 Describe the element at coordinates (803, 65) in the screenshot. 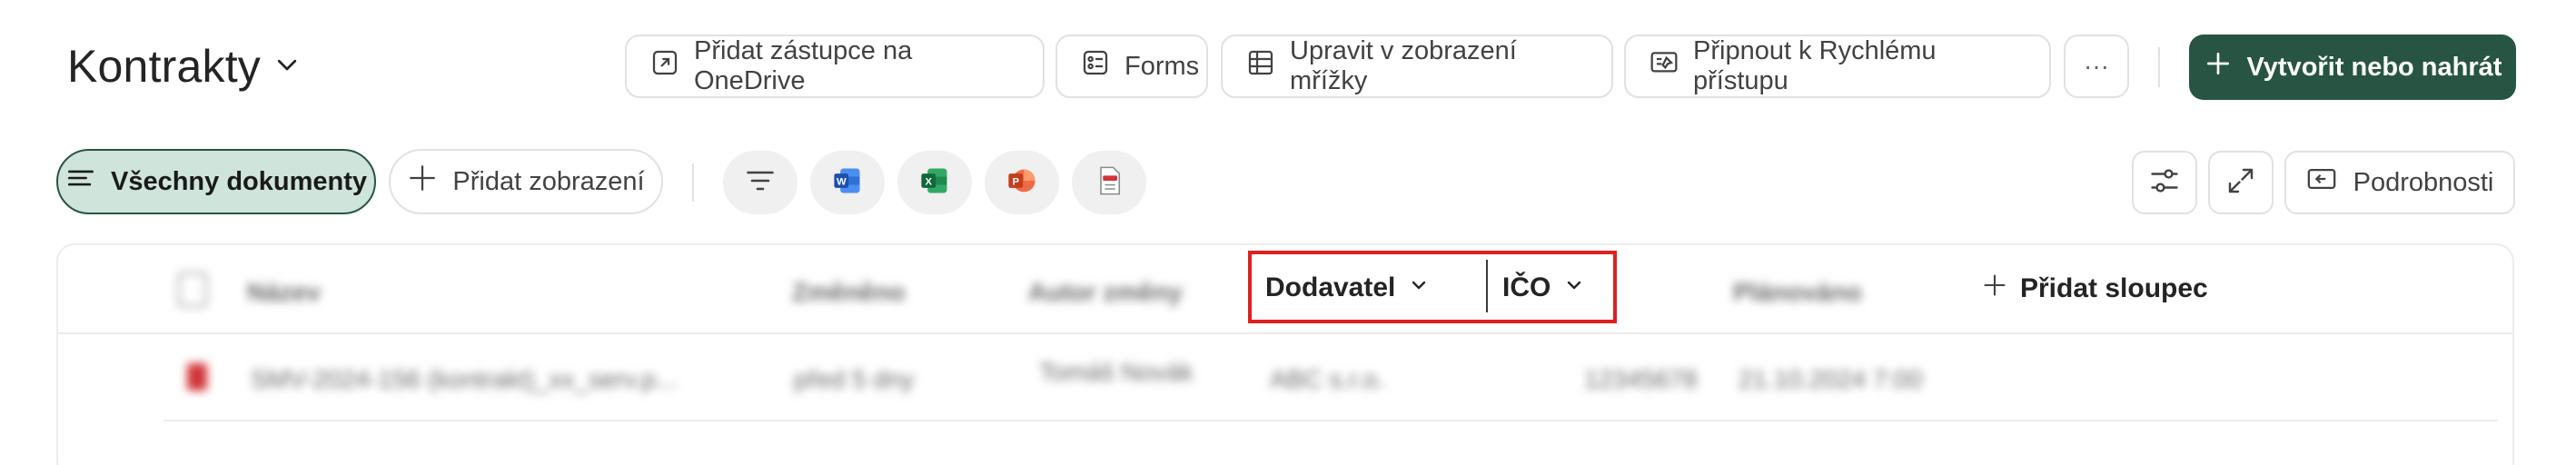

I see `add-onedrive-shortcut-label: Přidat zástupce na OneDrive` at that location.